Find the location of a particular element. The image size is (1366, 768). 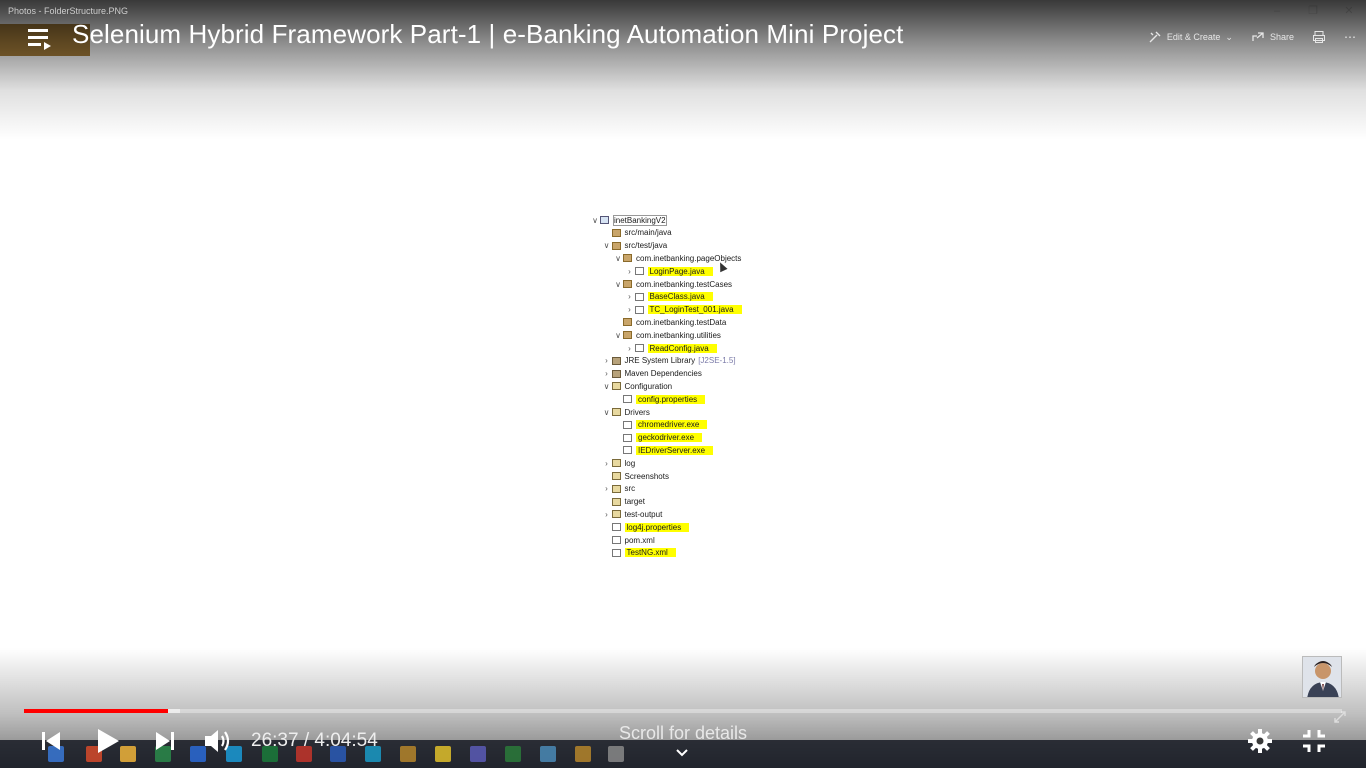

print-icon is located at coordinates (1319, 37).